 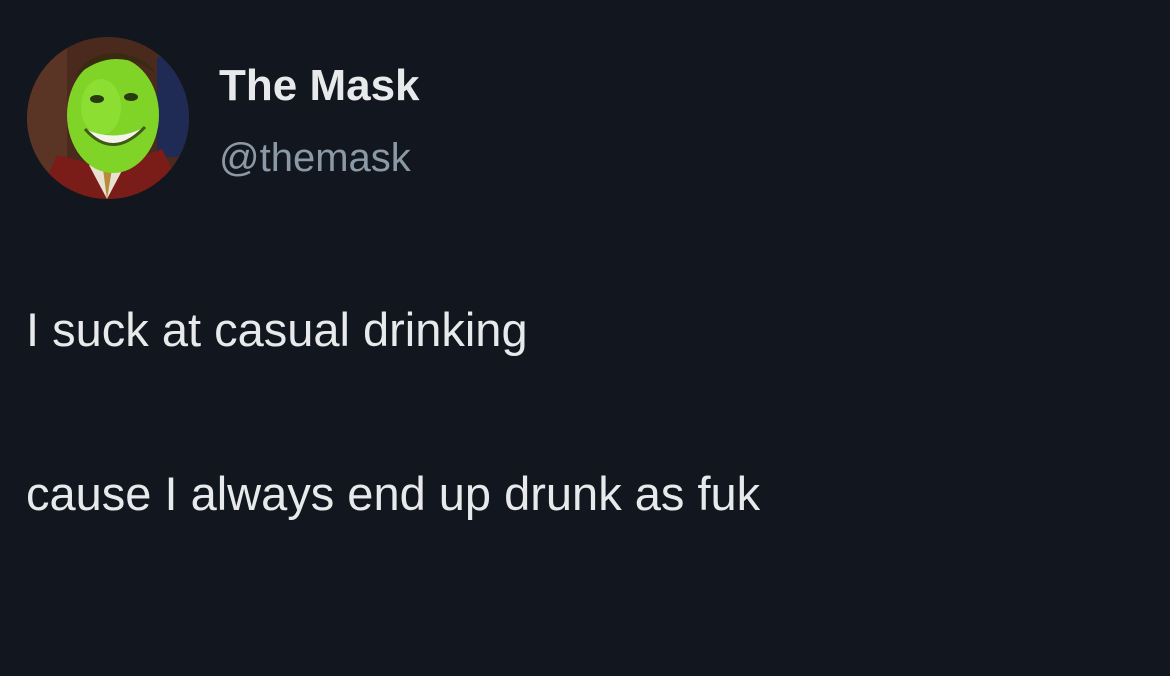 I want to click on avatar, so click(x=108, y=118).